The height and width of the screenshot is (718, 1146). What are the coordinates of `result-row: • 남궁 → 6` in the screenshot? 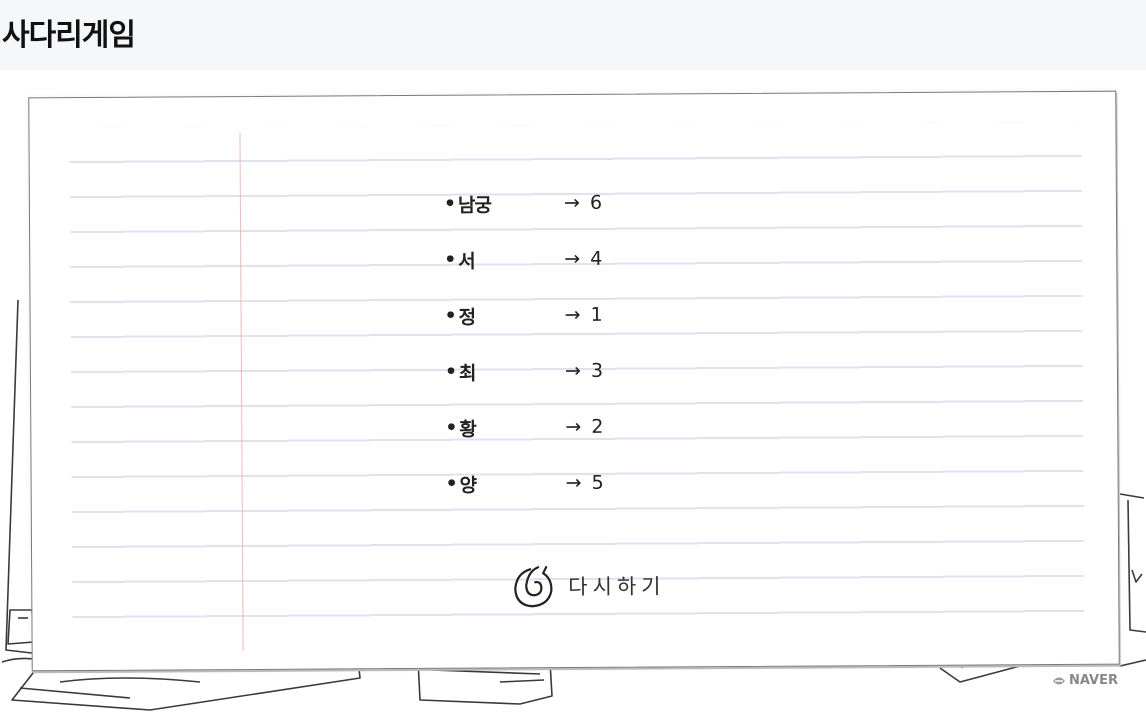 It's located at (564, 202).